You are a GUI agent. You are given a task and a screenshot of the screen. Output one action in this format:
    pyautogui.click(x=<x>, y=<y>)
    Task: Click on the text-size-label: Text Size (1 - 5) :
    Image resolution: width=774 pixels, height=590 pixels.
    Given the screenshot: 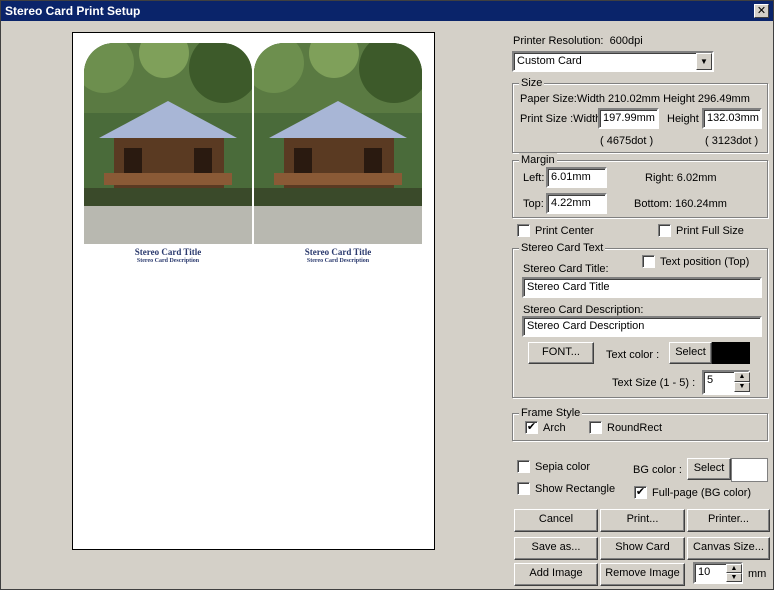 What is the action you would take?
    pyautogui.click(x=654, y=383)
    